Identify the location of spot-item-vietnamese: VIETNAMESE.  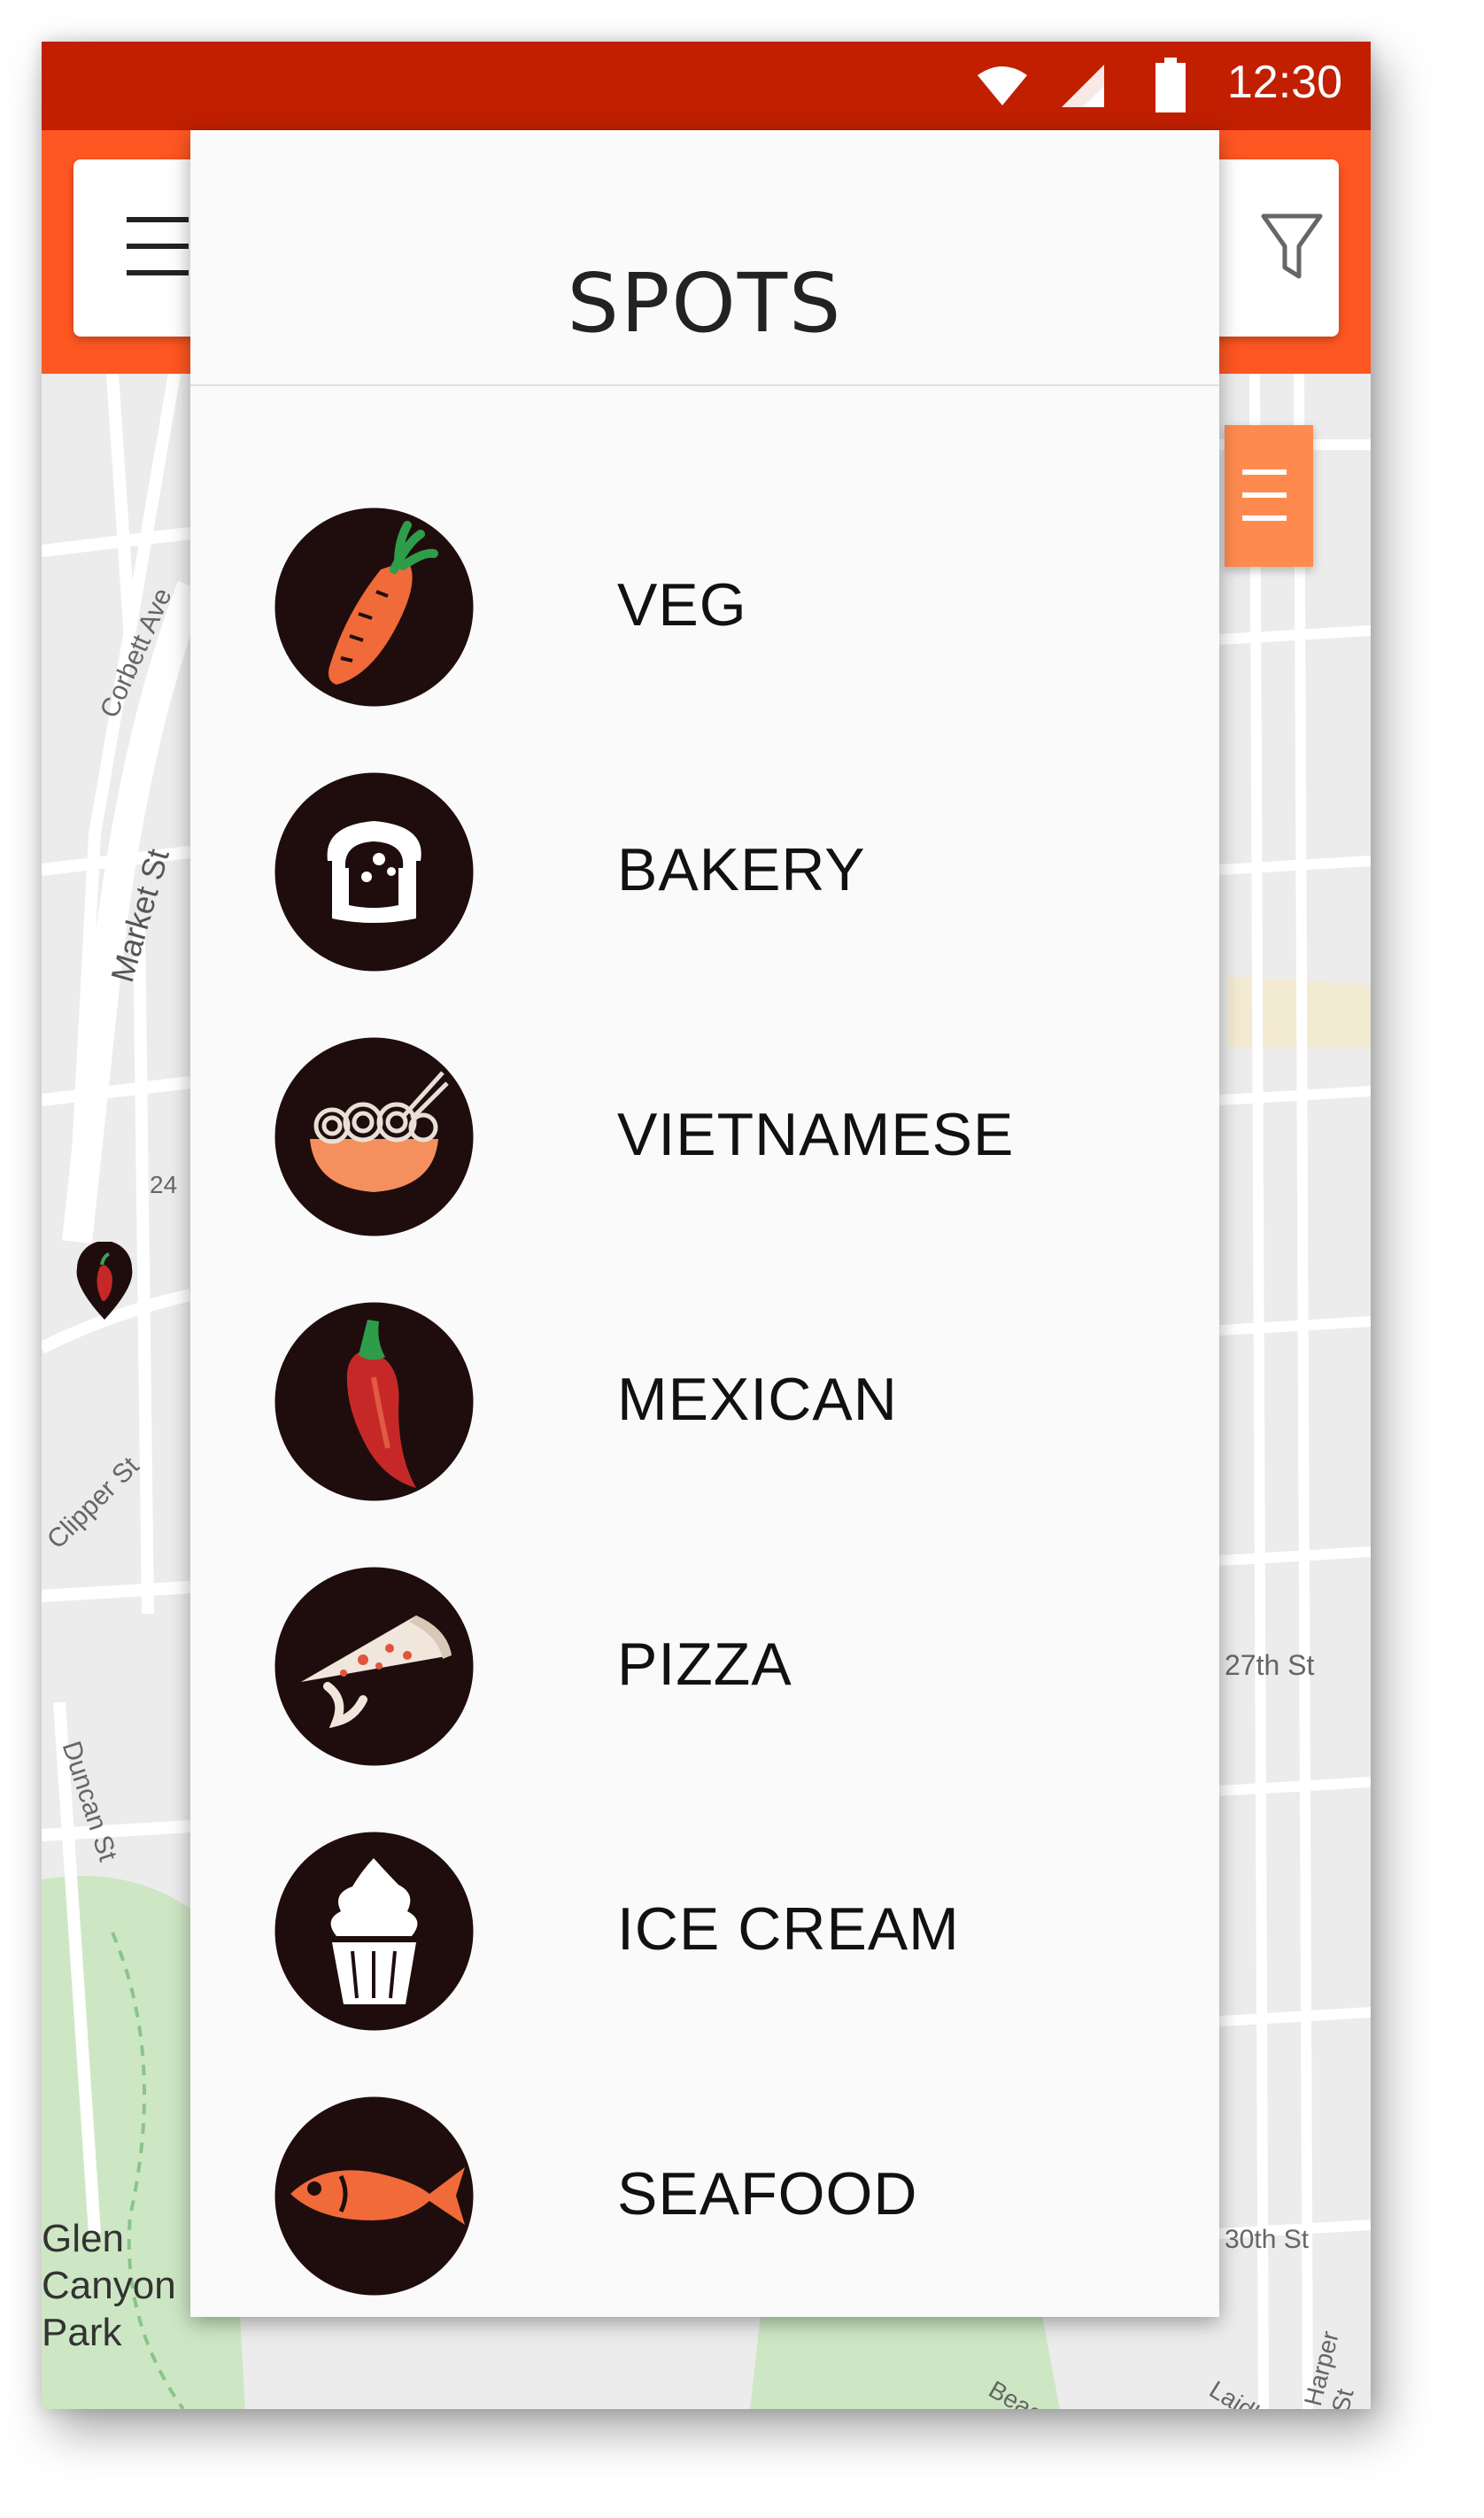
(704, 1136).